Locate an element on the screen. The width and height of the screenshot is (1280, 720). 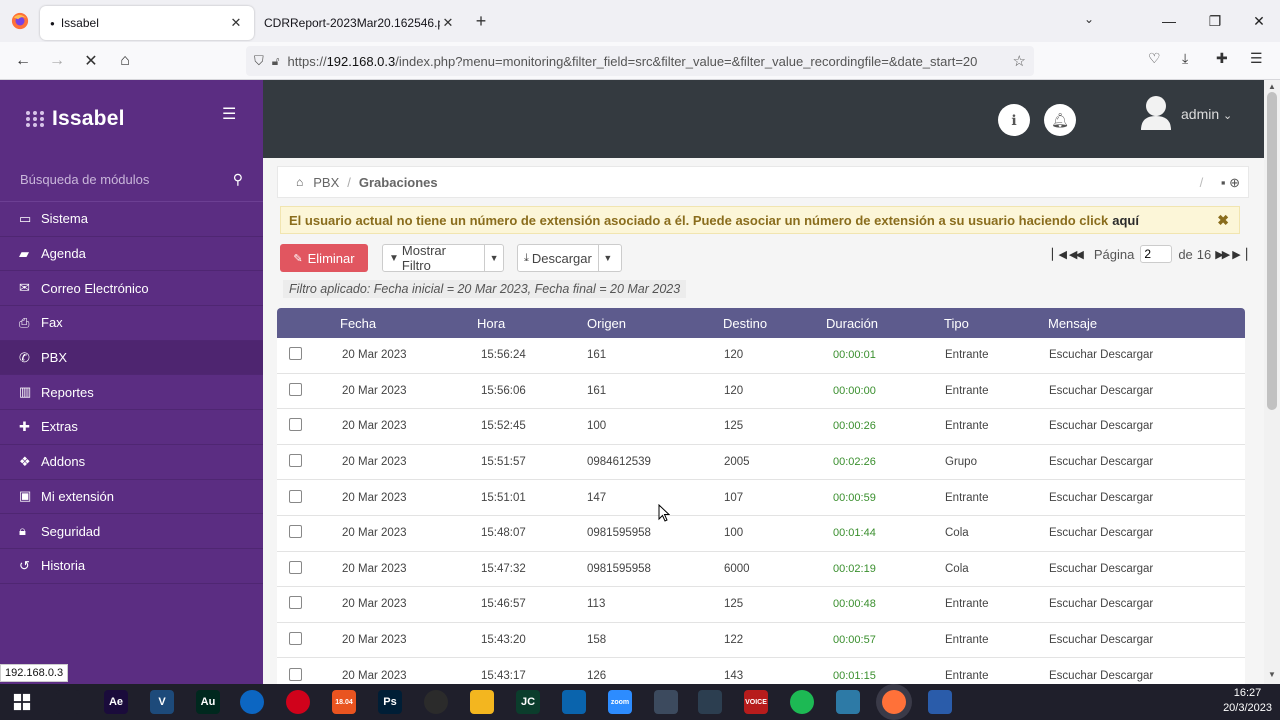
tab-cdr-report: CDRReport-2023Mar20.162546.pdf ✕ is located at coordinates (360, 23).